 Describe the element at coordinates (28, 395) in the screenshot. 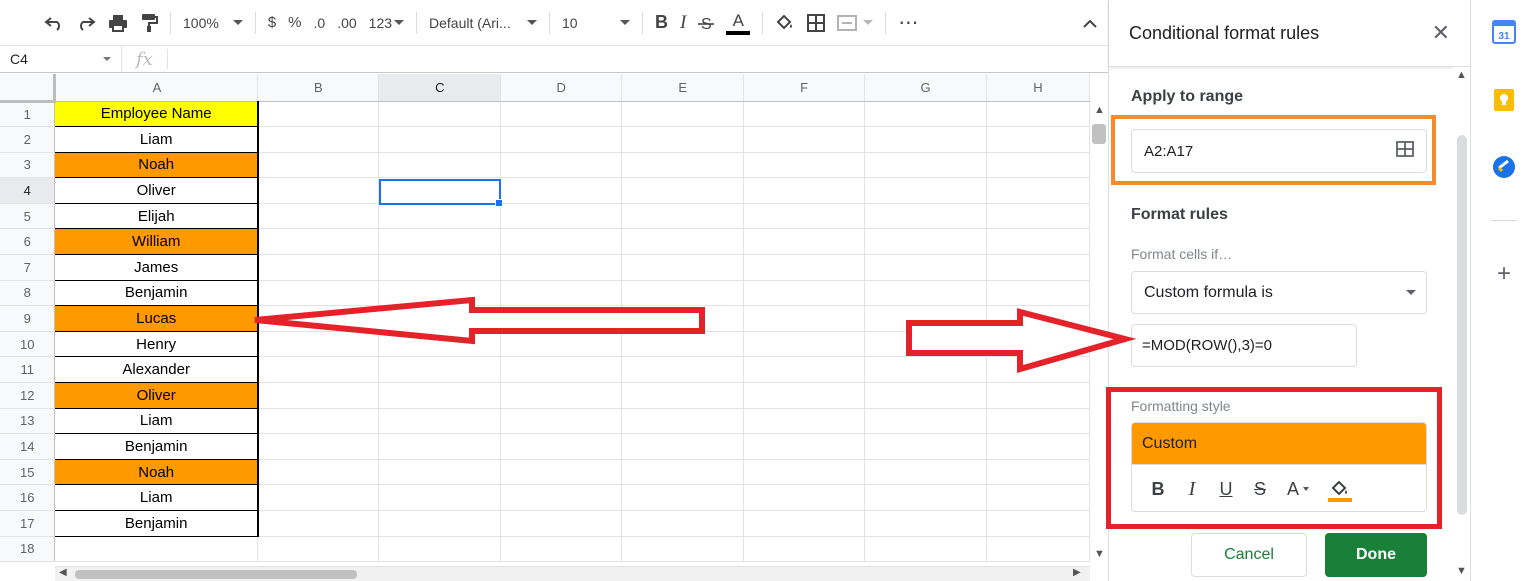

I see `row-header: 12` at that location.